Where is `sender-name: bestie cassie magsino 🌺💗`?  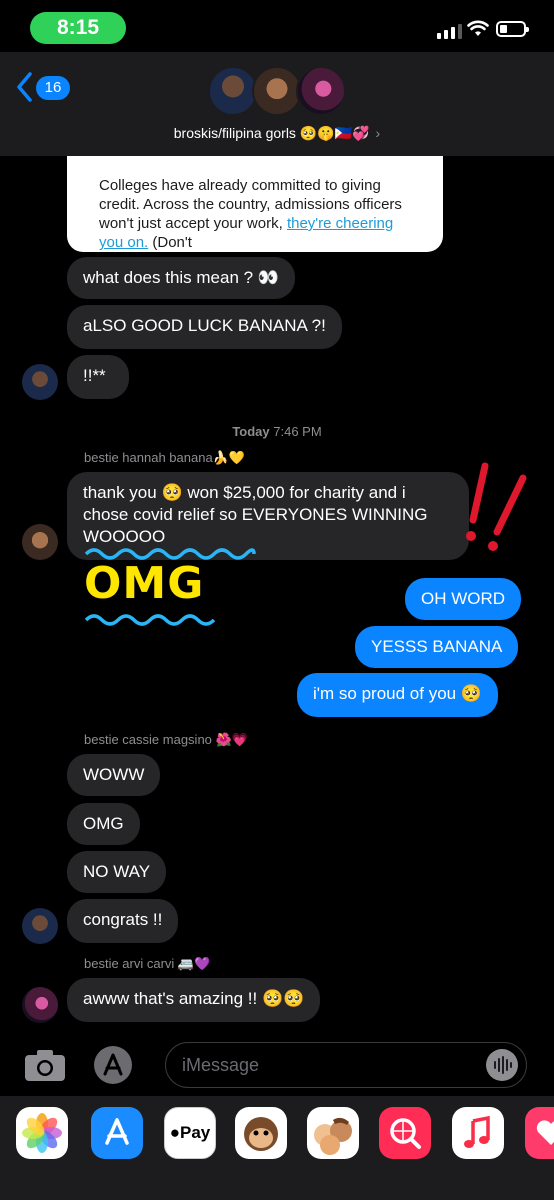
sender-name: bestie cassie magsino 🌺💗 is located at coordinates (166, 739).